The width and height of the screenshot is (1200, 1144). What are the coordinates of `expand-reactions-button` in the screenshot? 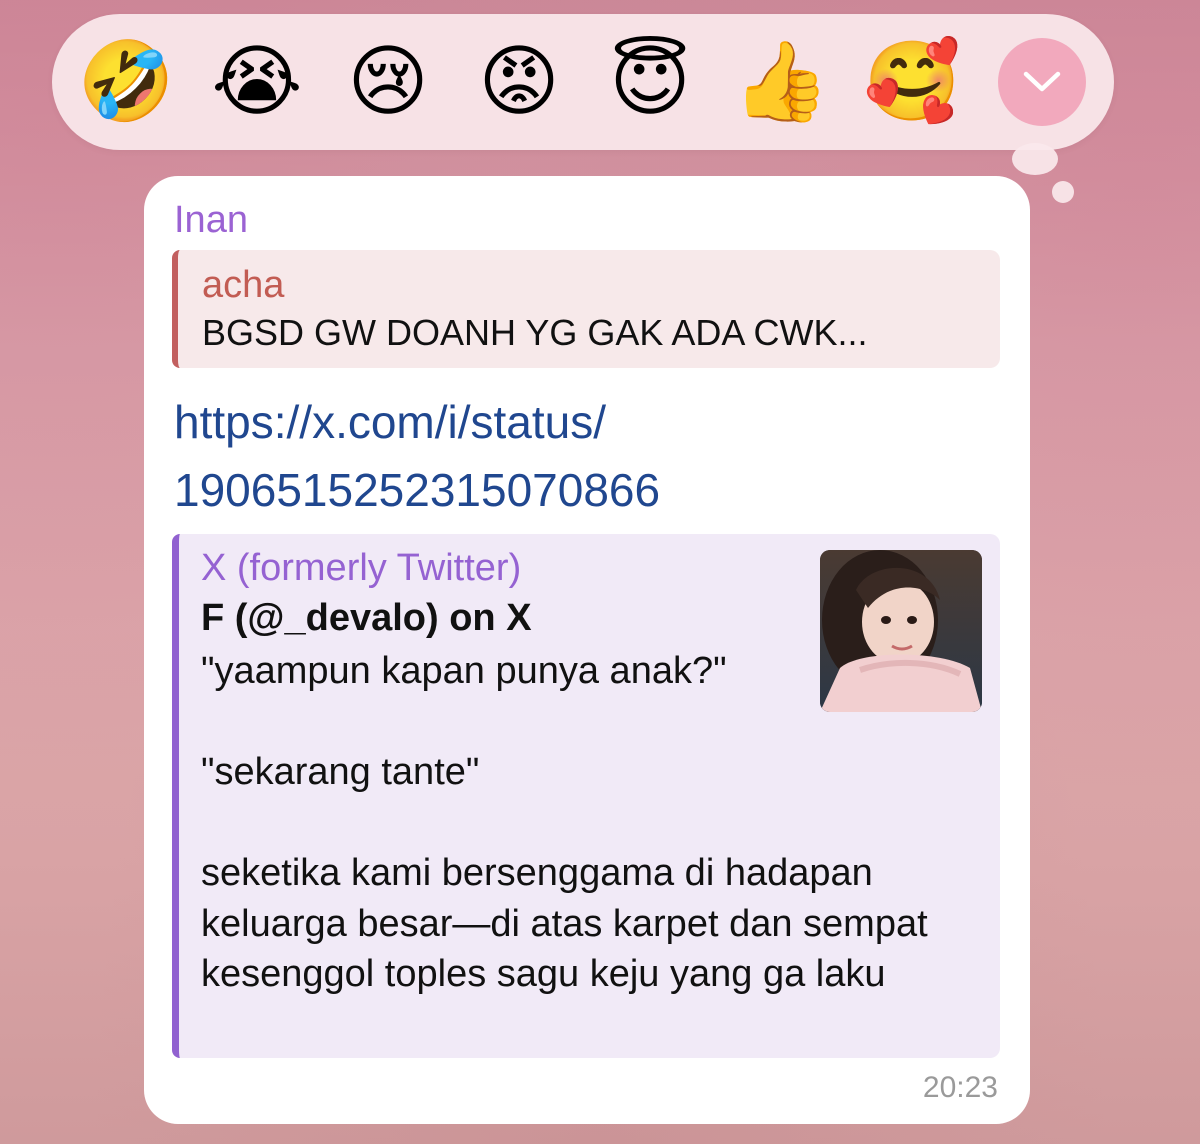 It's located at (1042, 82).